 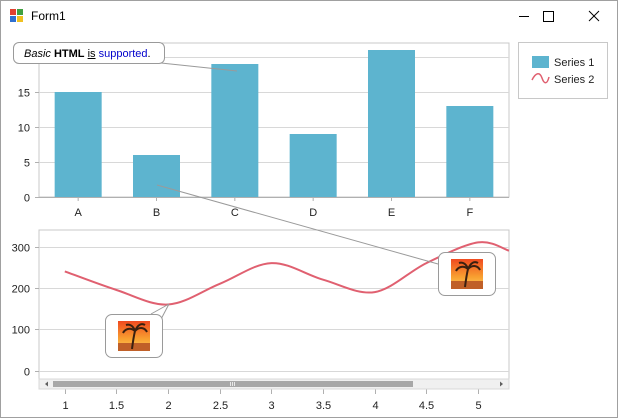 I want to click on bar-y-tick-label: 5, so click(x=27, y=164).